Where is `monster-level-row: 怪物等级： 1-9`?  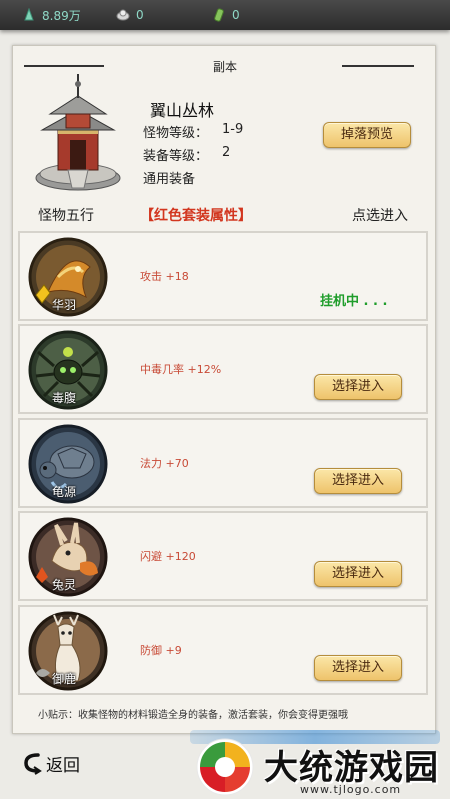
monster-level-row: 怪物等级： 1-9 is located at coordinates (193, 131).